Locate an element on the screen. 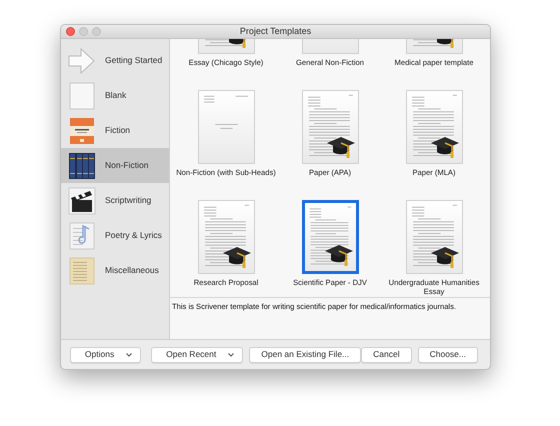 This screenshot has width=560, height=426. template-thumbnail is located at coordinates (330, 237).